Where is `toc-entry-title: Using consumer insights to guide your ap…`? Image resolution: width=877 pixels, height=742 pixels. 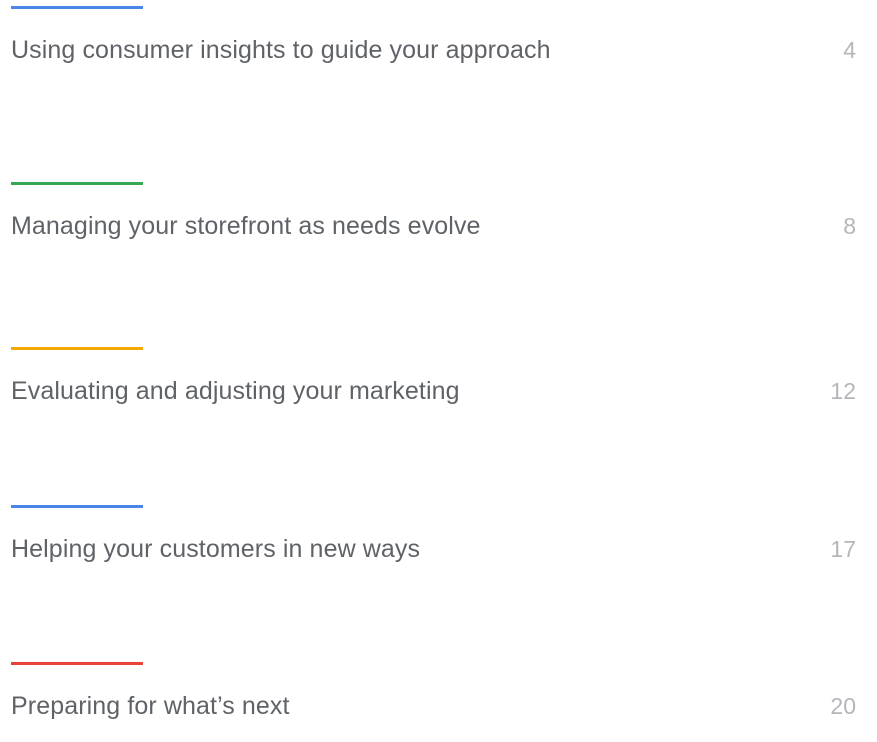 toc-entry-title: Using consumer insights to guide your ap… is located at coordinates (281, 50).